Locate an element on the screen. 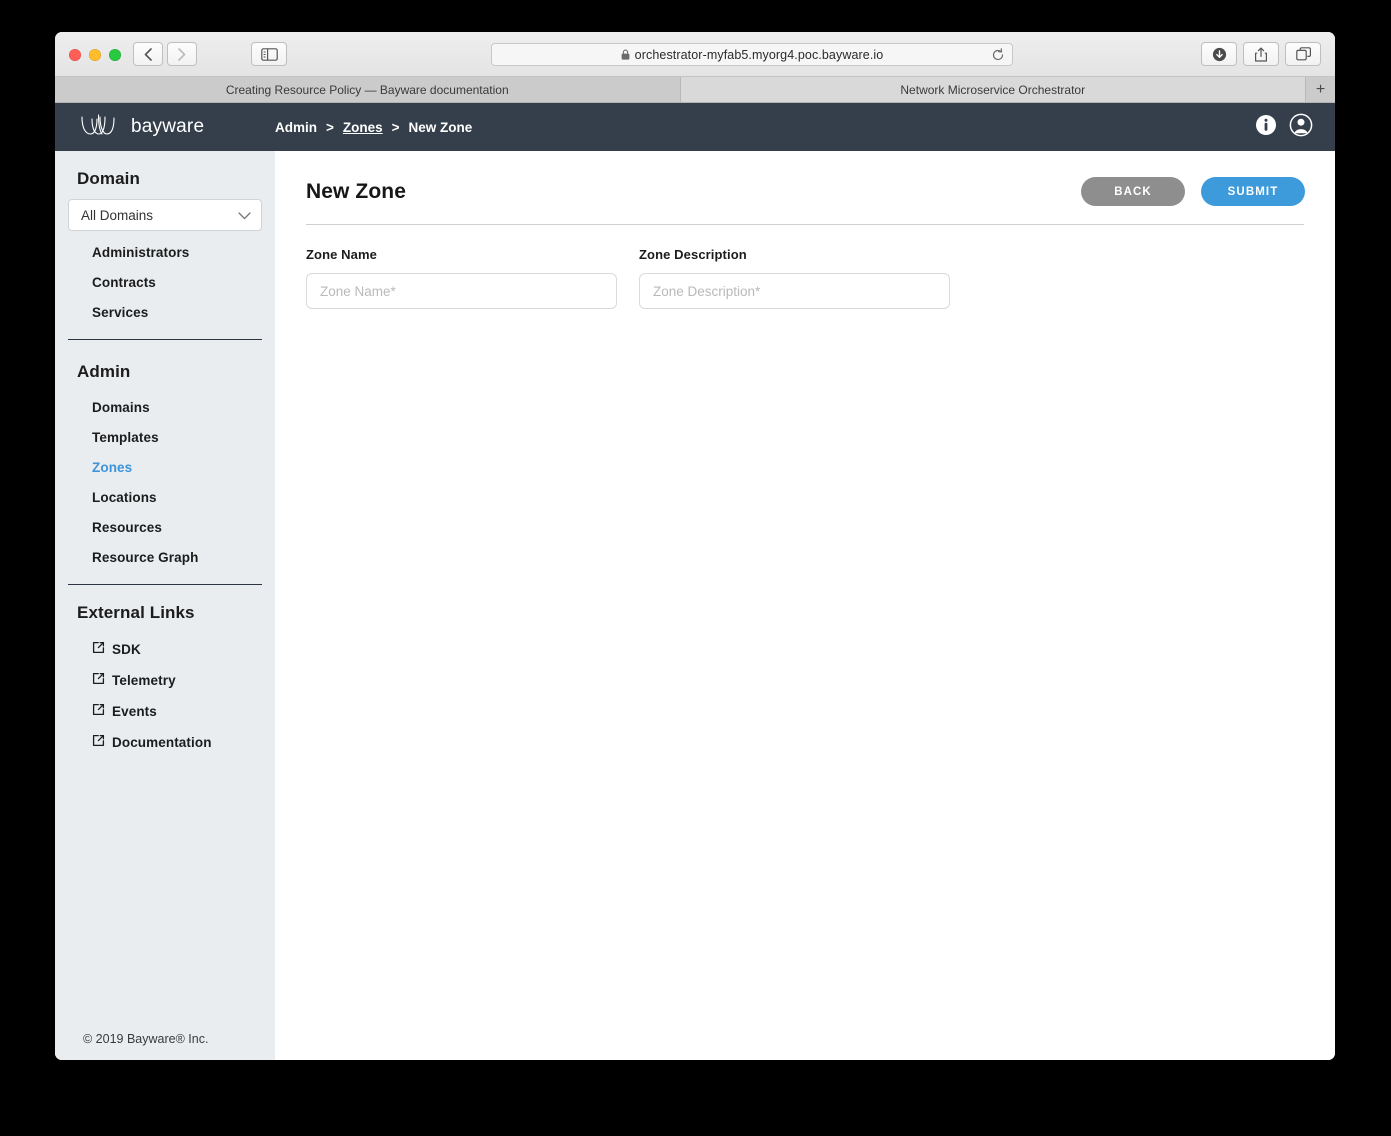 The width and height of the screenshot is (1391, 1136). new-zone-form: Zone Name Zone Description is located at coordinates (805, 267).